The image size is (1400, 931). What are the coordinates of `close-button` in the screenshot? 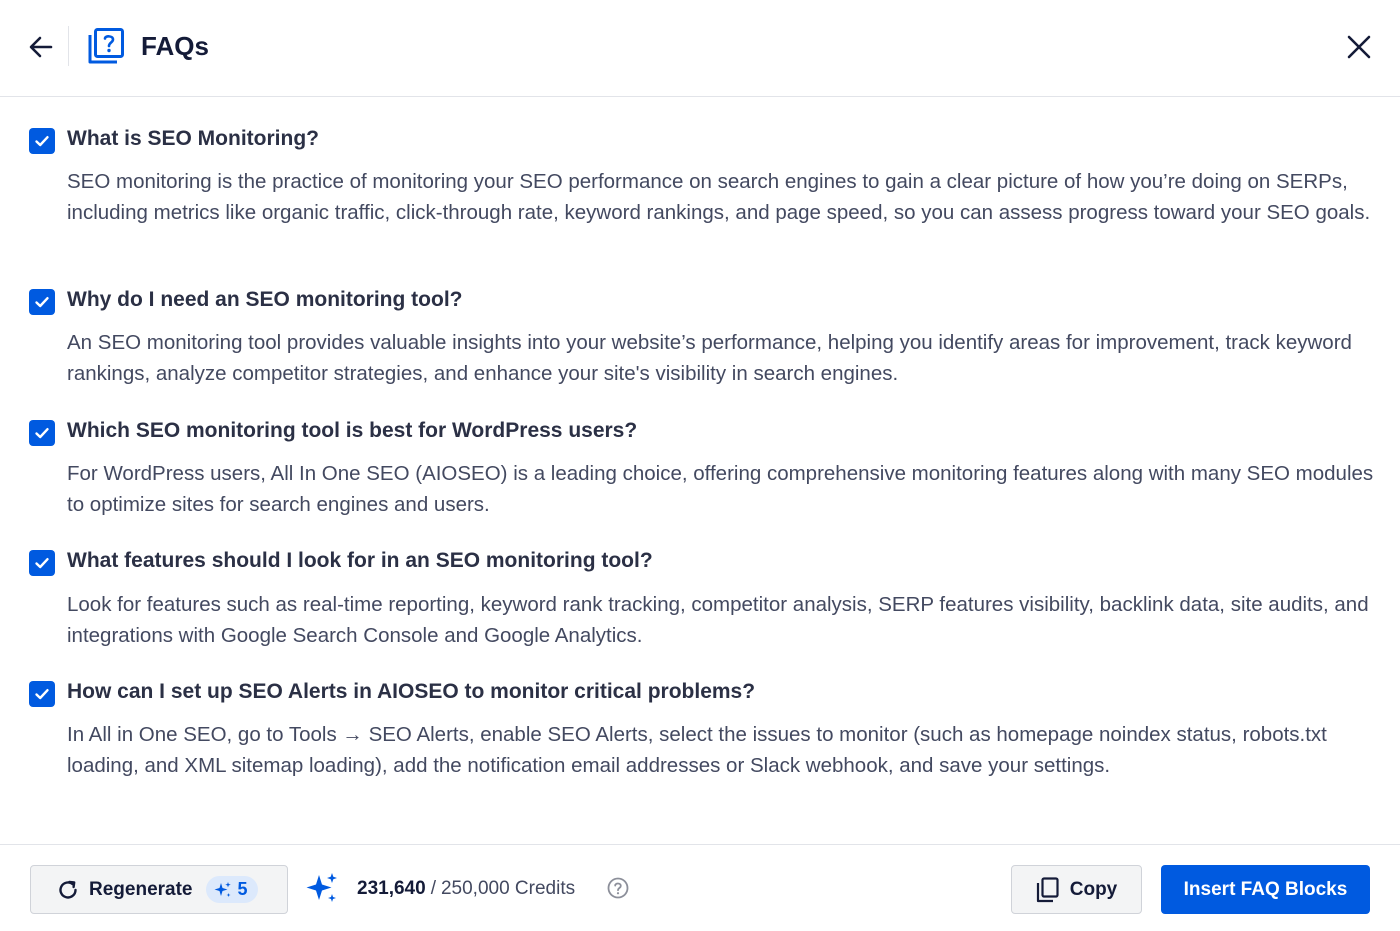 It's located at (1359, 47).